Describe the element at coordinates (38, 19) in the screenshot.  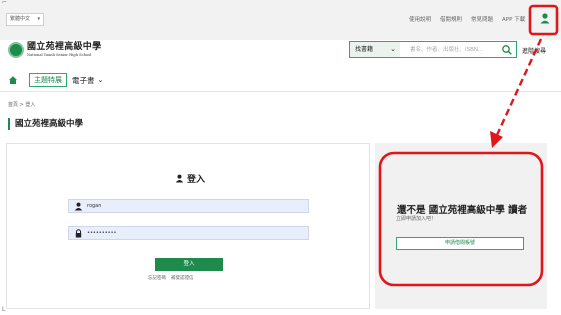
I see `chevron-down-icon: ▾` at that location.